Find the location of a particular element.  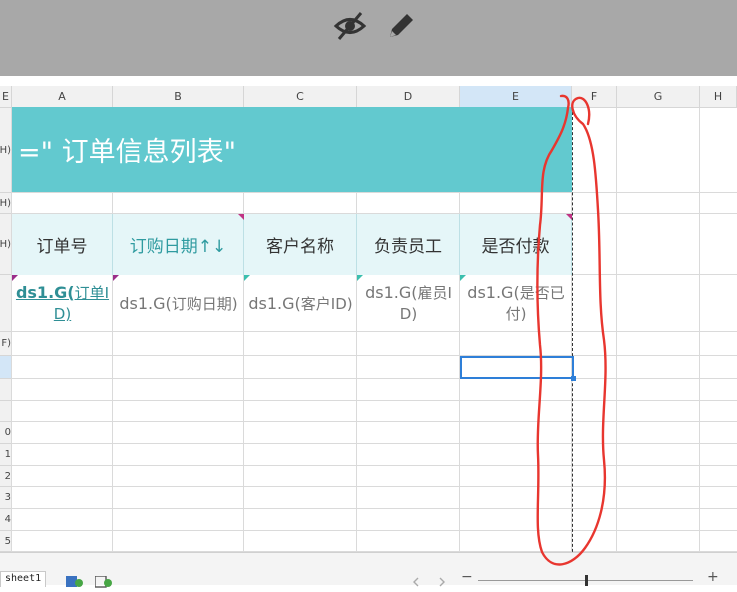

column-header-h: H is located at coordinates (718, 97).